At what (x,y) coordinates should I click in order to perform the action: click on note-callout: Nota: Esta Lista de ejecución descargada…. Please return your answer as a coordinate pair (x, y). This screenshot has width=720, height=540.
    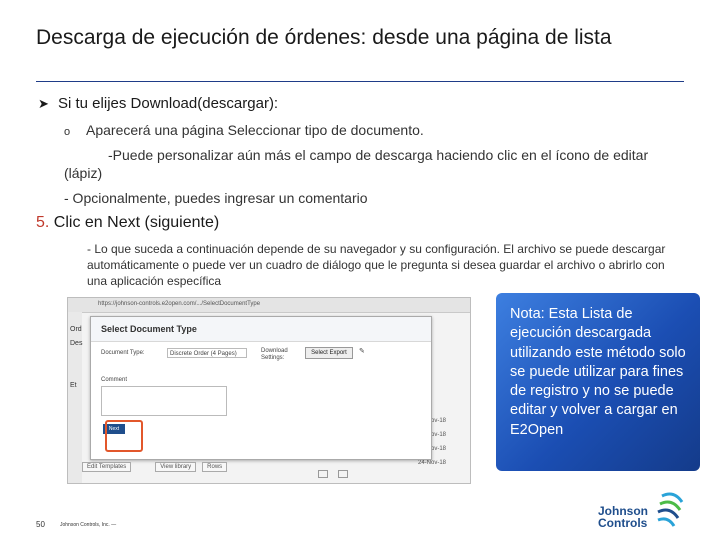
    Looking at the image, I should click on (598, 382).